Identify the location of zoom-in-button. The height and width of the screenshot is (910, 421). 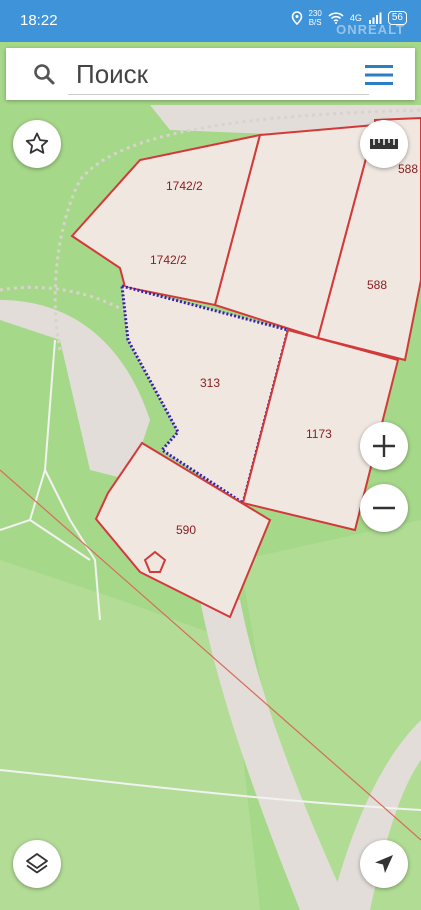
(384, 446).